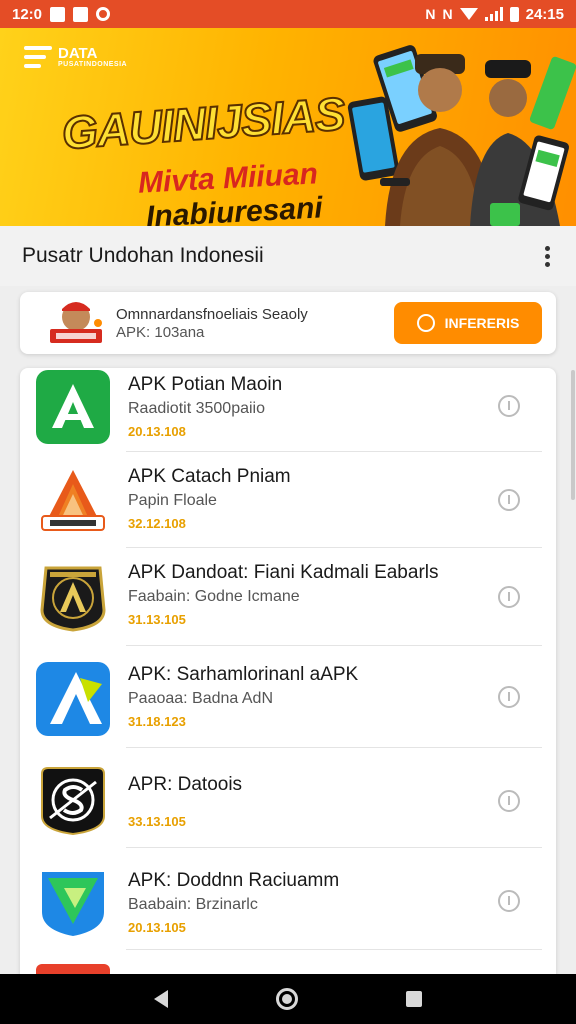  I want to click on app-subtitle: Faabain: Godne Icmane, so click(214, 596).